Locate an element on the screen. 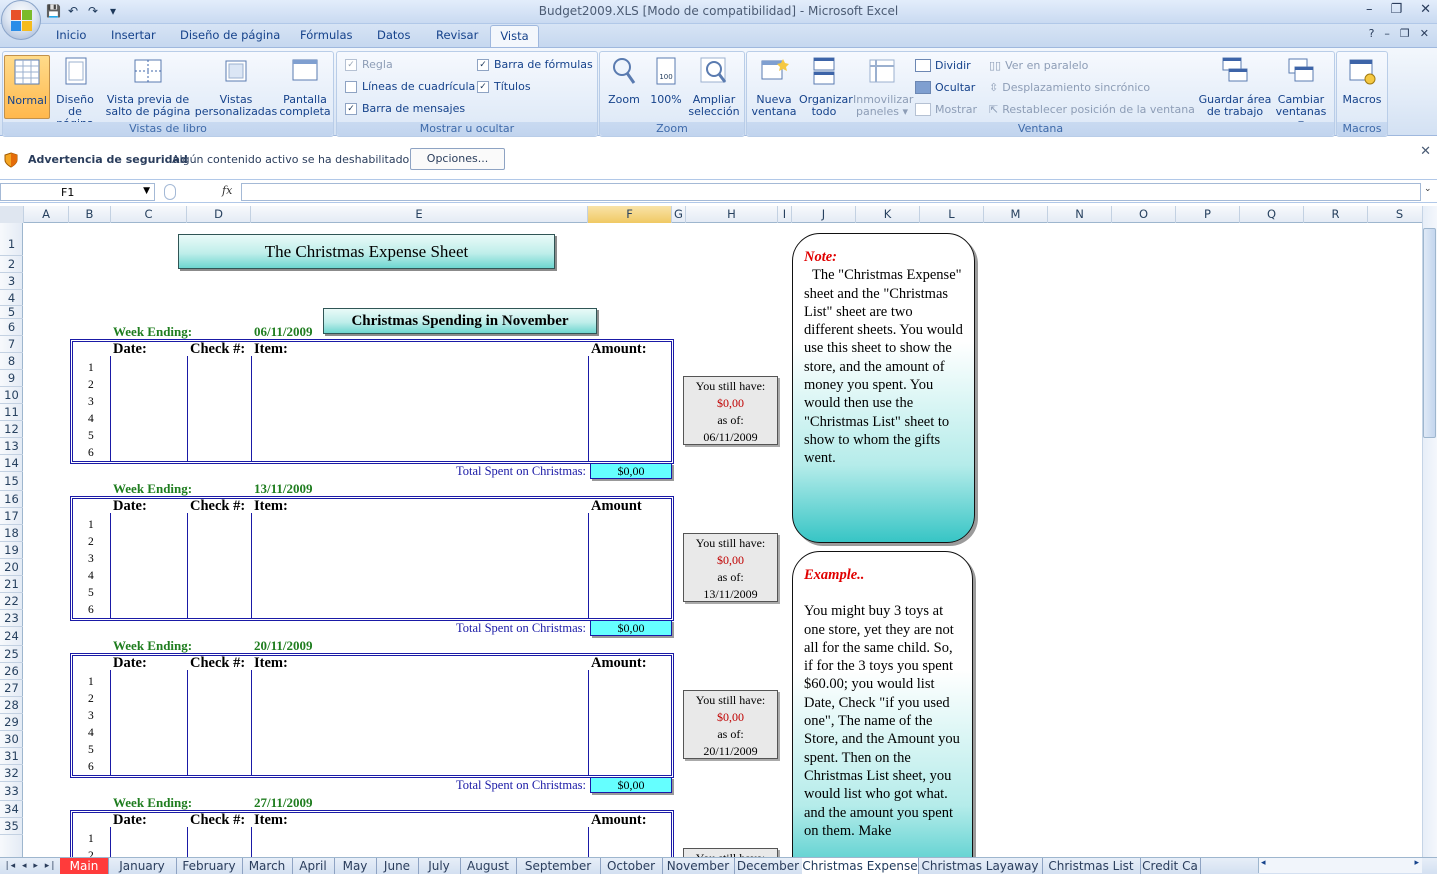 The width and height of the screenshot is (1437, 874). office-button is located at coordinates (21, 20).